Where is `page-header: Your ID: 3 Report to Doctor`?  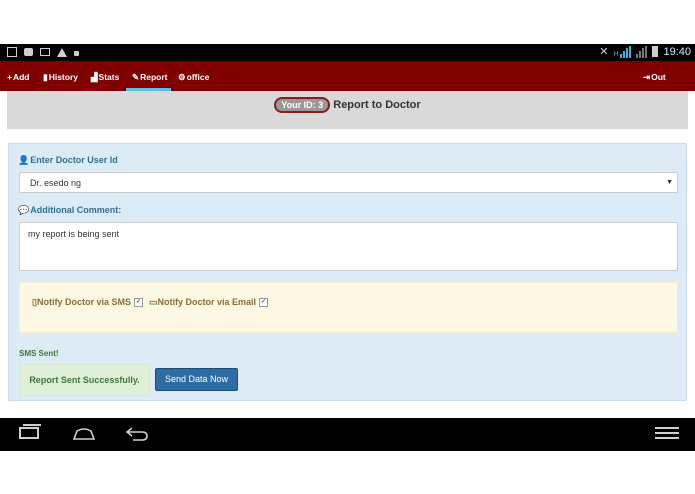
page-header: Your ID: 3 Report to Doctor is located at coordinates (347, 110).